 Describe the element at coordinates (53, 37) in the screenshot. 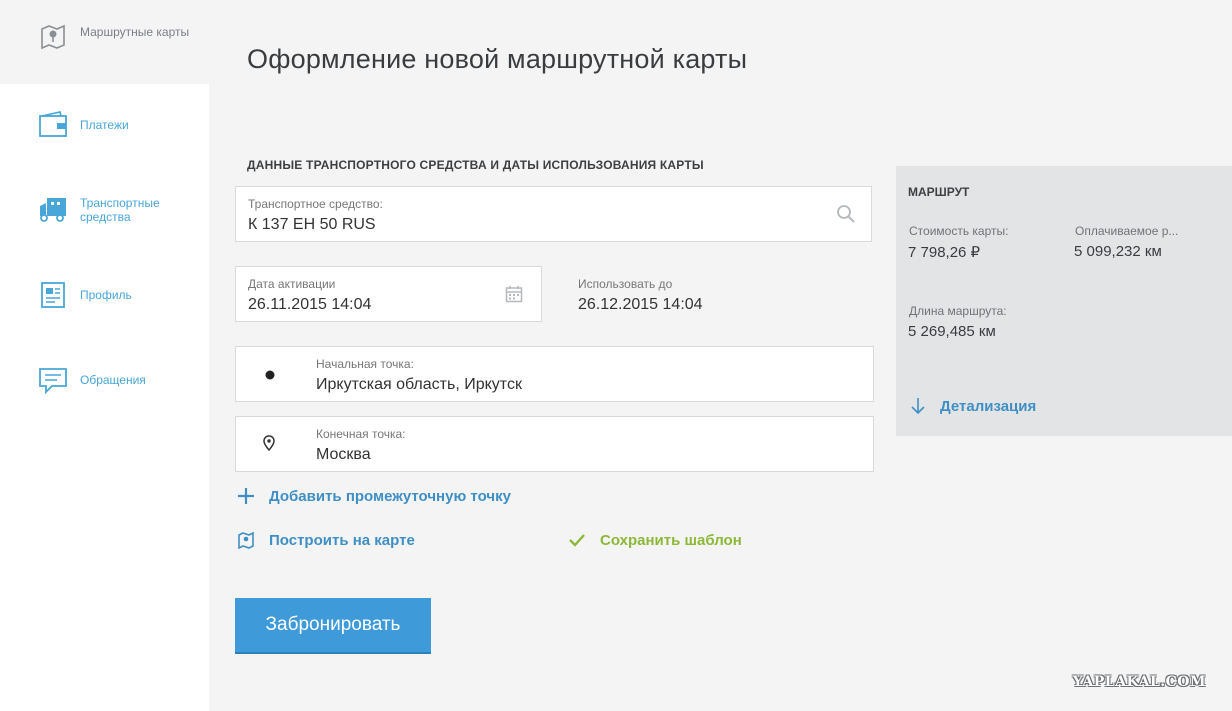

I see `map-icon` at that location.